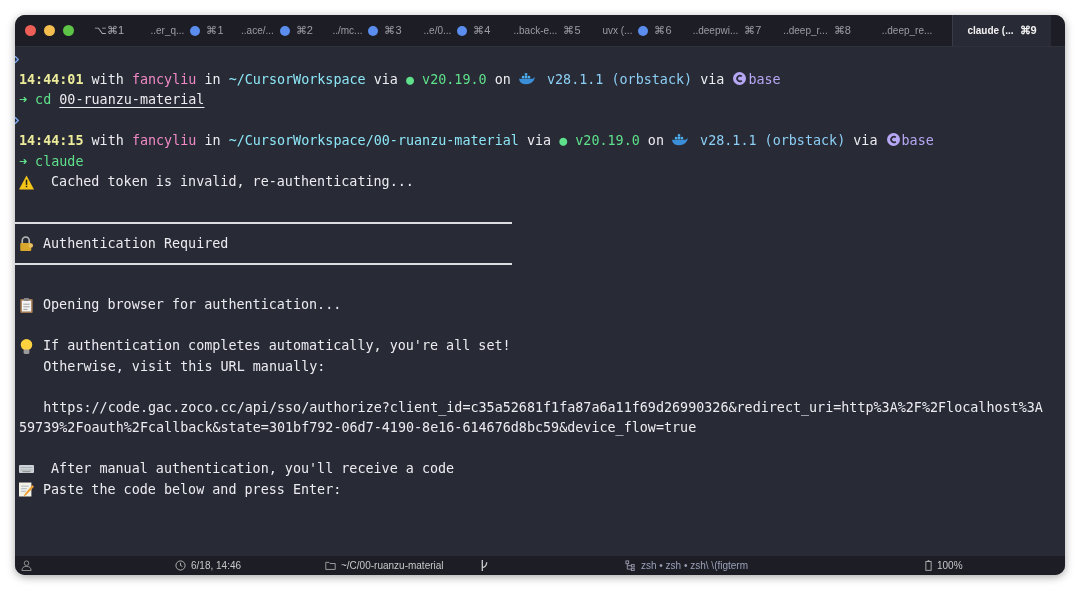 Image resolution: width=1080 pixels, height=590 pixels. What do you see at coordinates (476, 141) in the screenshot?
I see `terminal-line: 14:44:15 with fancyliu in ~/CursorWorkspace/00-ruanzu-material via ● v20.19.0 on v28.1.1 (orbstack) via base` at bounding box center [476, 141].